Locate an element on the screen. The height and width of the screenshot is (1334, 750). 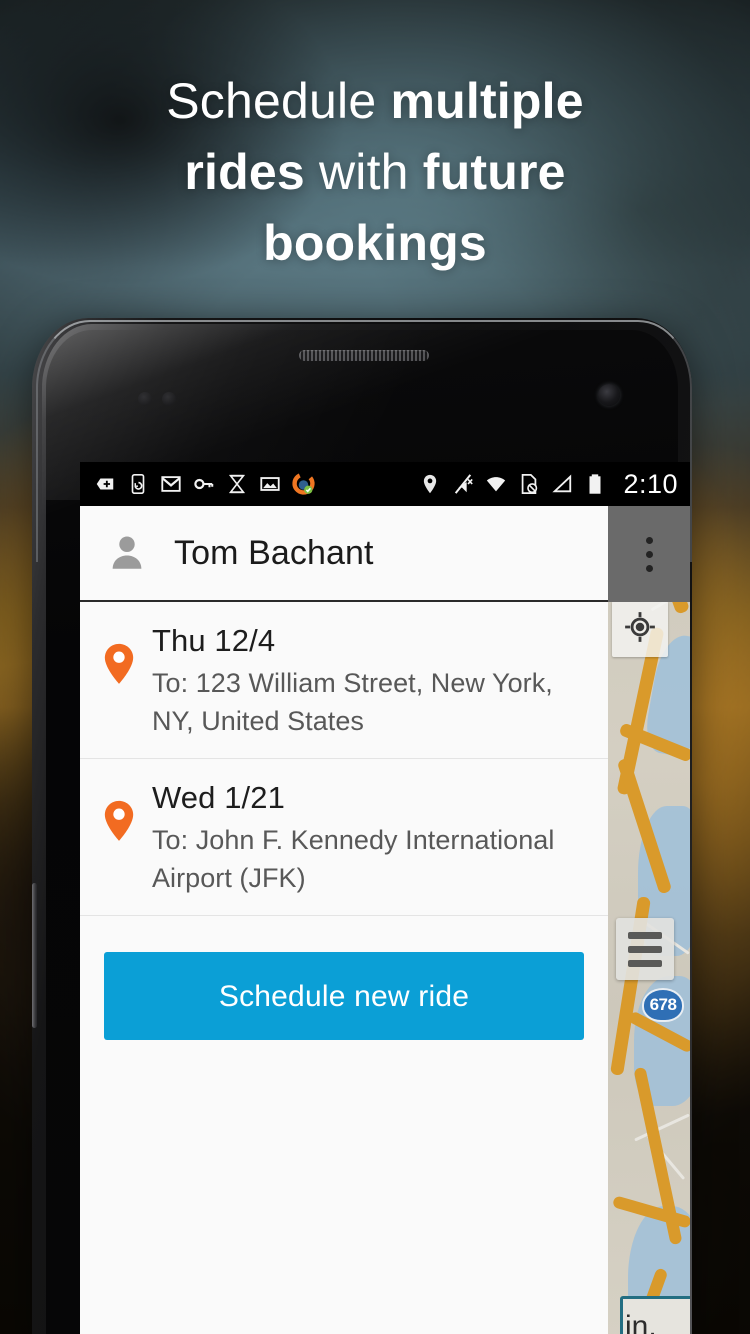
headline-word-future: future is located at coordinates (494, 172).